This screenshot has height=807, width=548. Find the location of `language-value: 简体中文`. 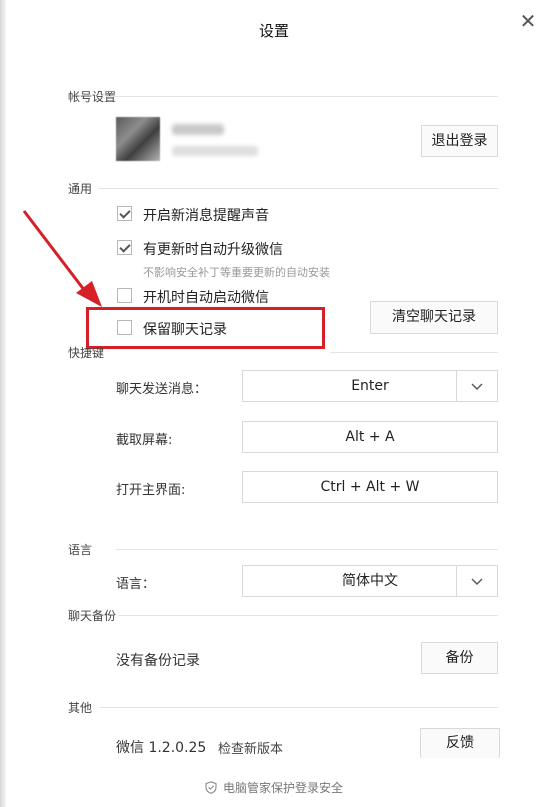

language-value: 简体中文 is located at coordinates (370, 581).